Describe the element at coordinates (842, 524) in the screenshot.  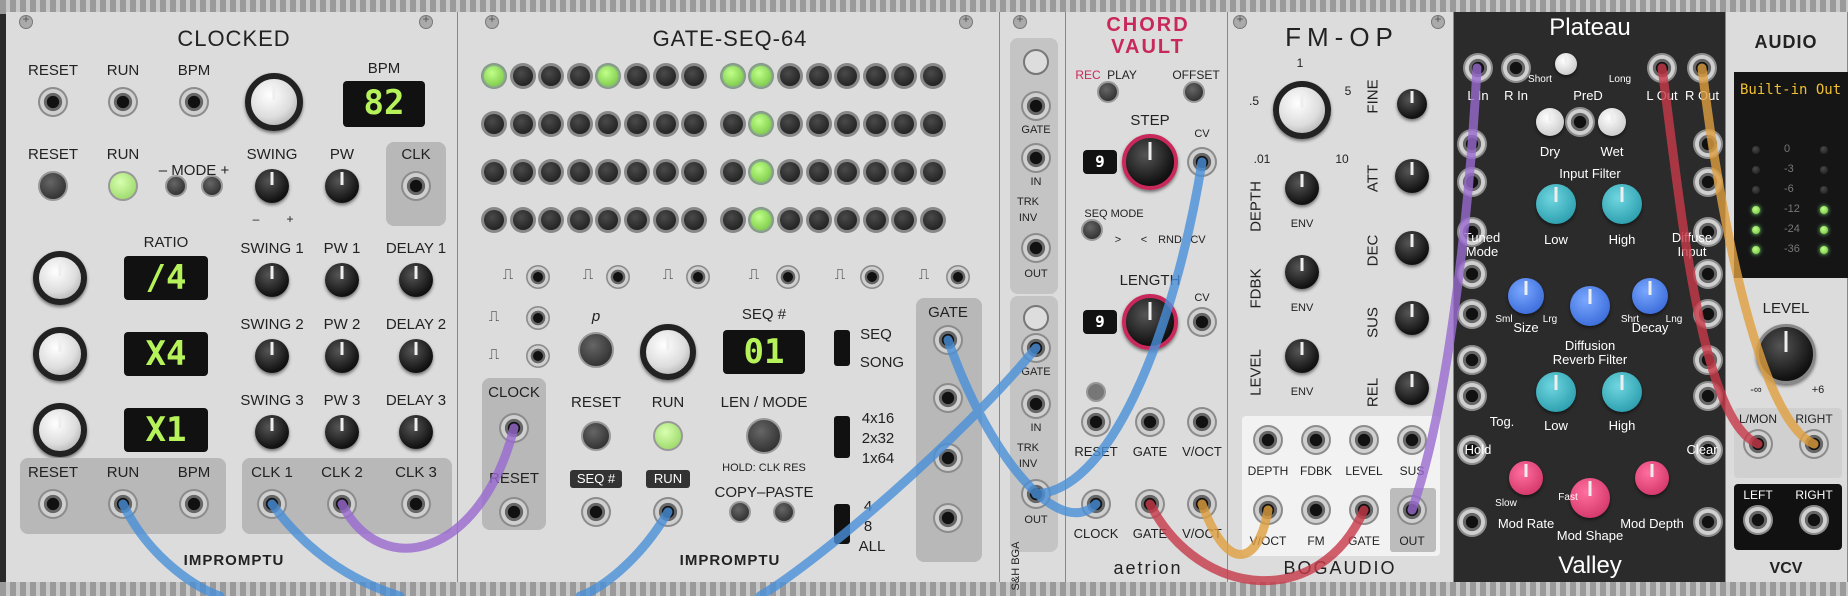
I see `copy-size-switch` at that location.